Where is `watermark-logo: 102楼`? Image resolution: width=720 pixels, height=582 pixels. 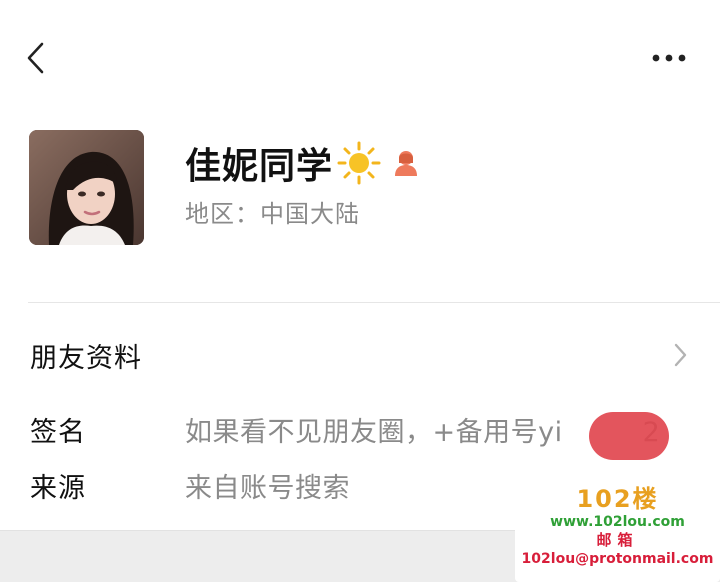
watermark-logo: 102楼 is located at coordinates (617, 499).